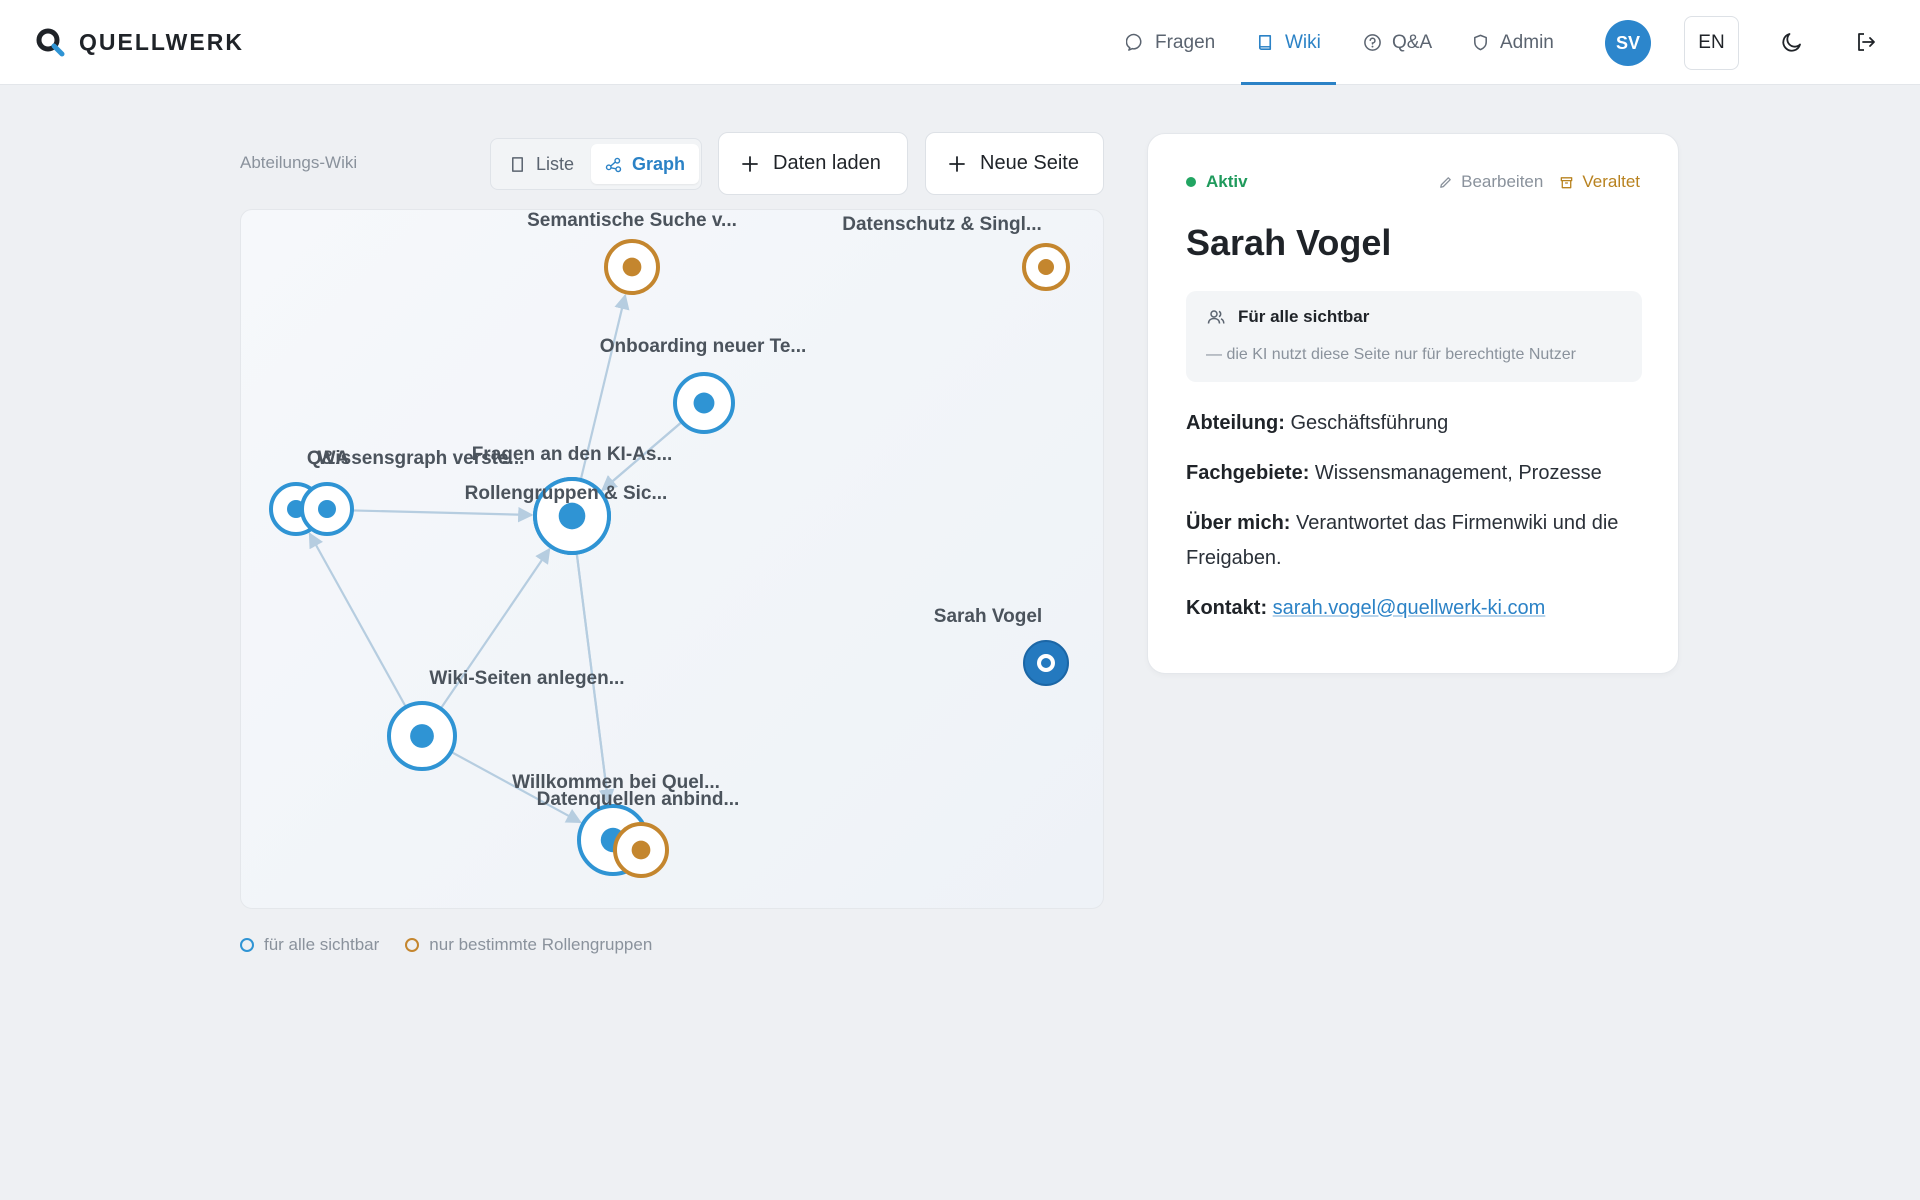 The height and width of the screenshot is (1200, 1920). What do you see at coordinates (1227, 608) in the screenshot?
I see `contact-label: Kontakt:` at bounding box center [1227, 608].